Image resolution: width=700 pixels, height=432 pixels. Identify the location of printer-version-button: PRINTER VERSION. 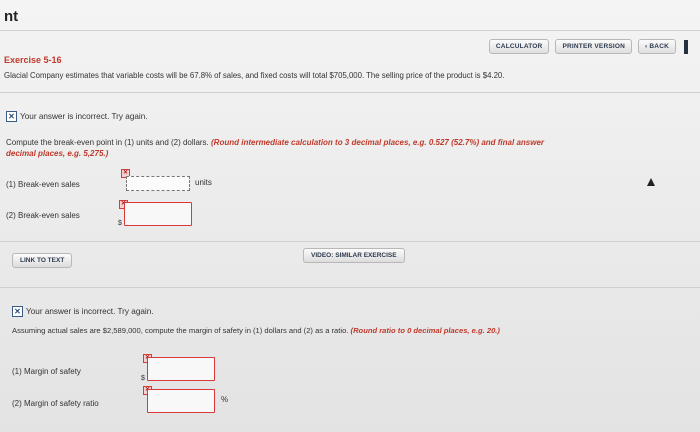
(594, 46).